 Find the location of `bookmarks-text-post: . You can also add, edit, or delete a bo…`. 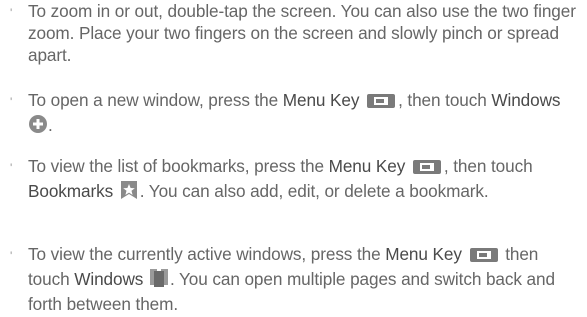

bookmarks-text-post: . You can also add, edit, or delete a bo… is located at coordinates (314, 191).